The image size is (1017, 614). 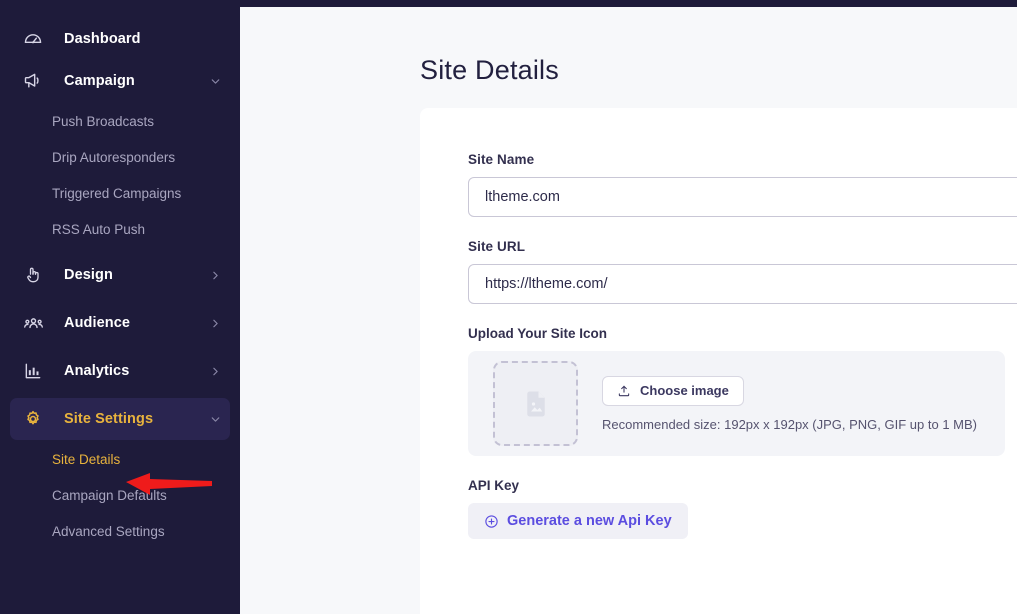 I want to click on site-icon-preview, so click(x=535, y=403).